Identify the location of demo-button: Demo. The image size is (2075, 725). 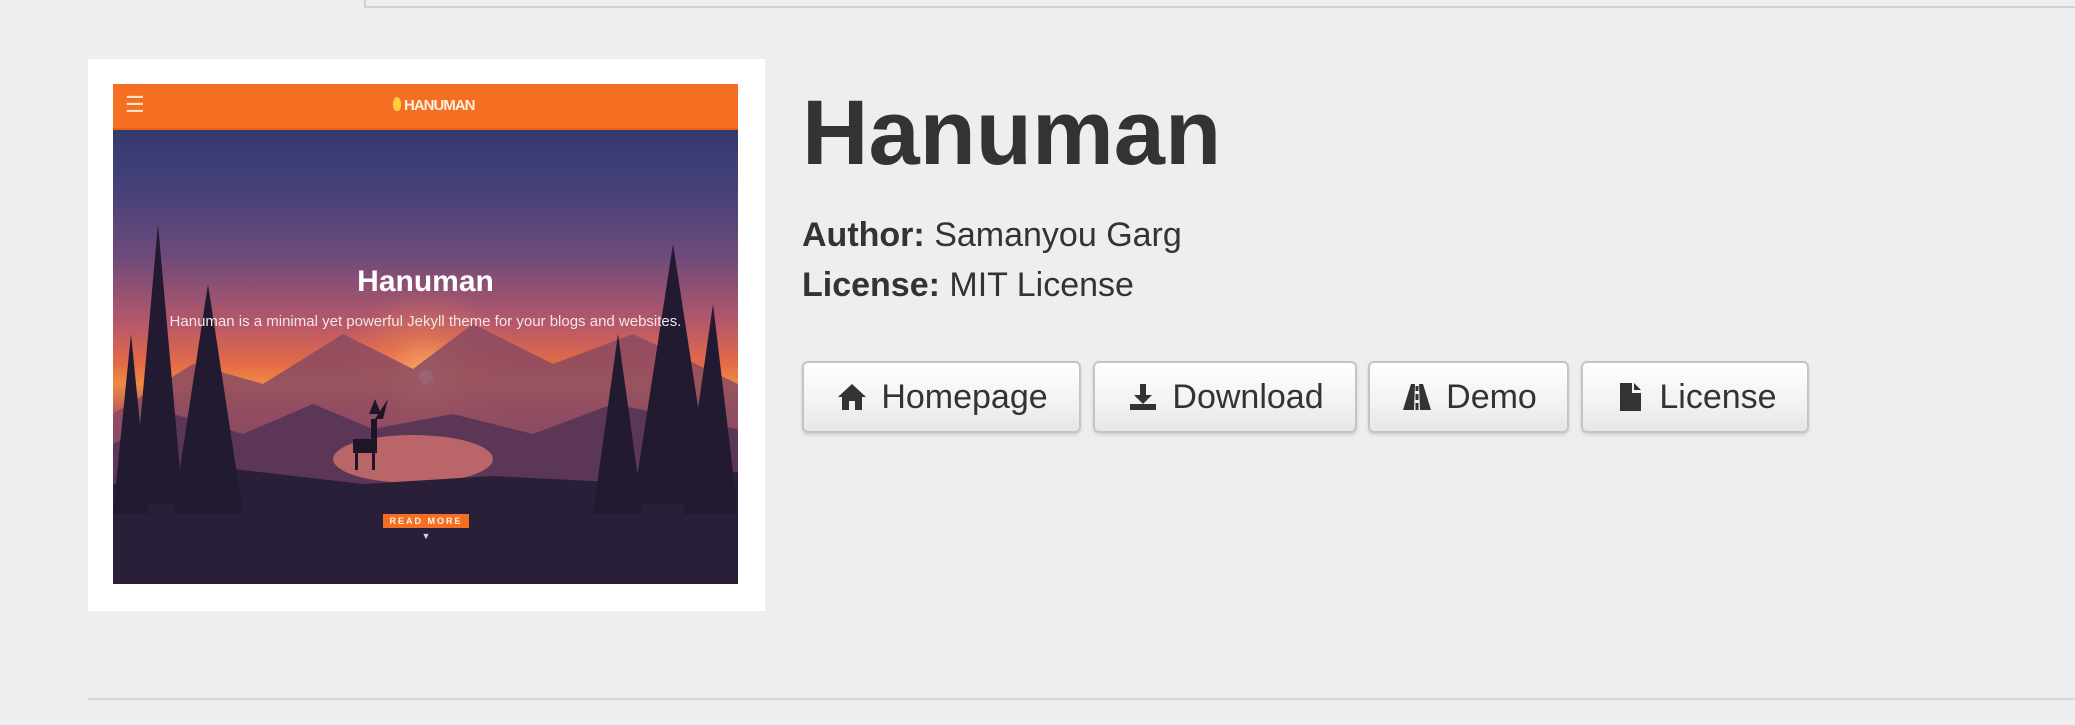
(1468, 397).